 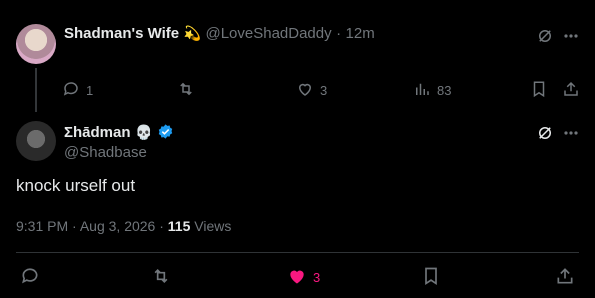 What do you see at coordinates (118, 226) in the screenshot?
I see `tweet-date: Aug 3, 2026` at bounding box center [118, 226].